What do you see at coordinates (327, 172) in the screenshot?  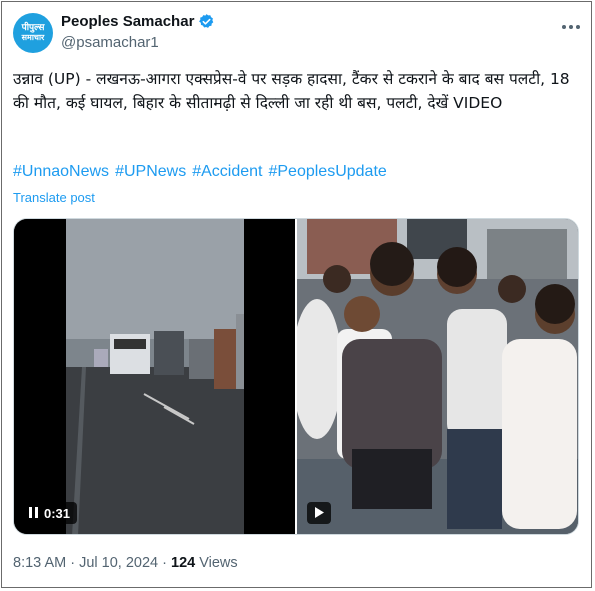 I see `hashtag-link: #PeoplesUpdate` at bounding box center [327, 172].